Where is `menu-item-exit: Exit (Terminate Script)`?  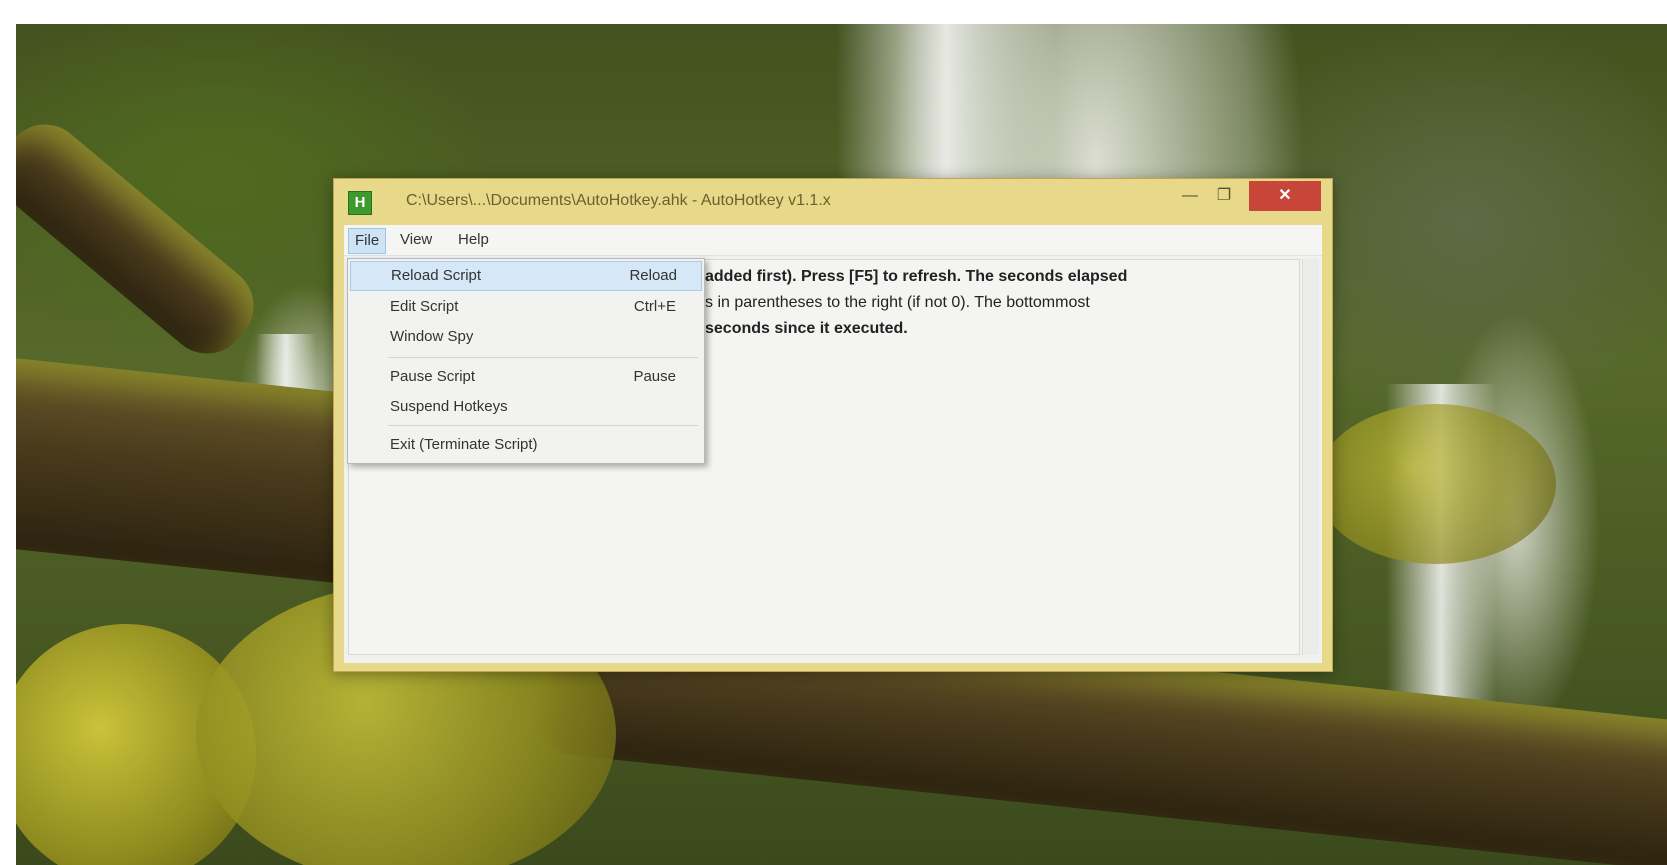 menu-item-exit: Exit (Terminate Script) is located at coordinates (525, 445).